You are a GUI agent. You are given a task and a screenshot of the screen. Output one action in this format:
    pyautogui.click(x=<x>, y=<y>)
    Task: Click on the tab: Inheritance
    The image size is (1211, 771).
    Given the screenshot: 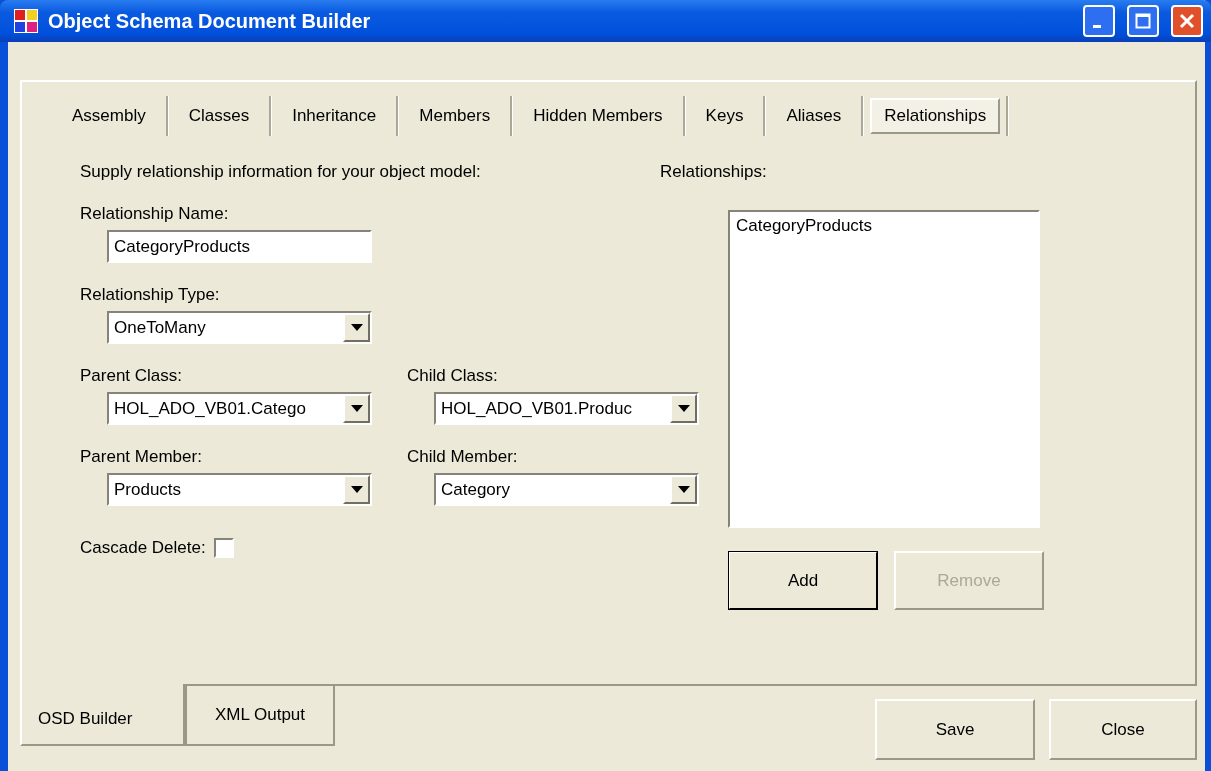 What is the action you would take?
    pyautogui.click(x=334, y=116)
    